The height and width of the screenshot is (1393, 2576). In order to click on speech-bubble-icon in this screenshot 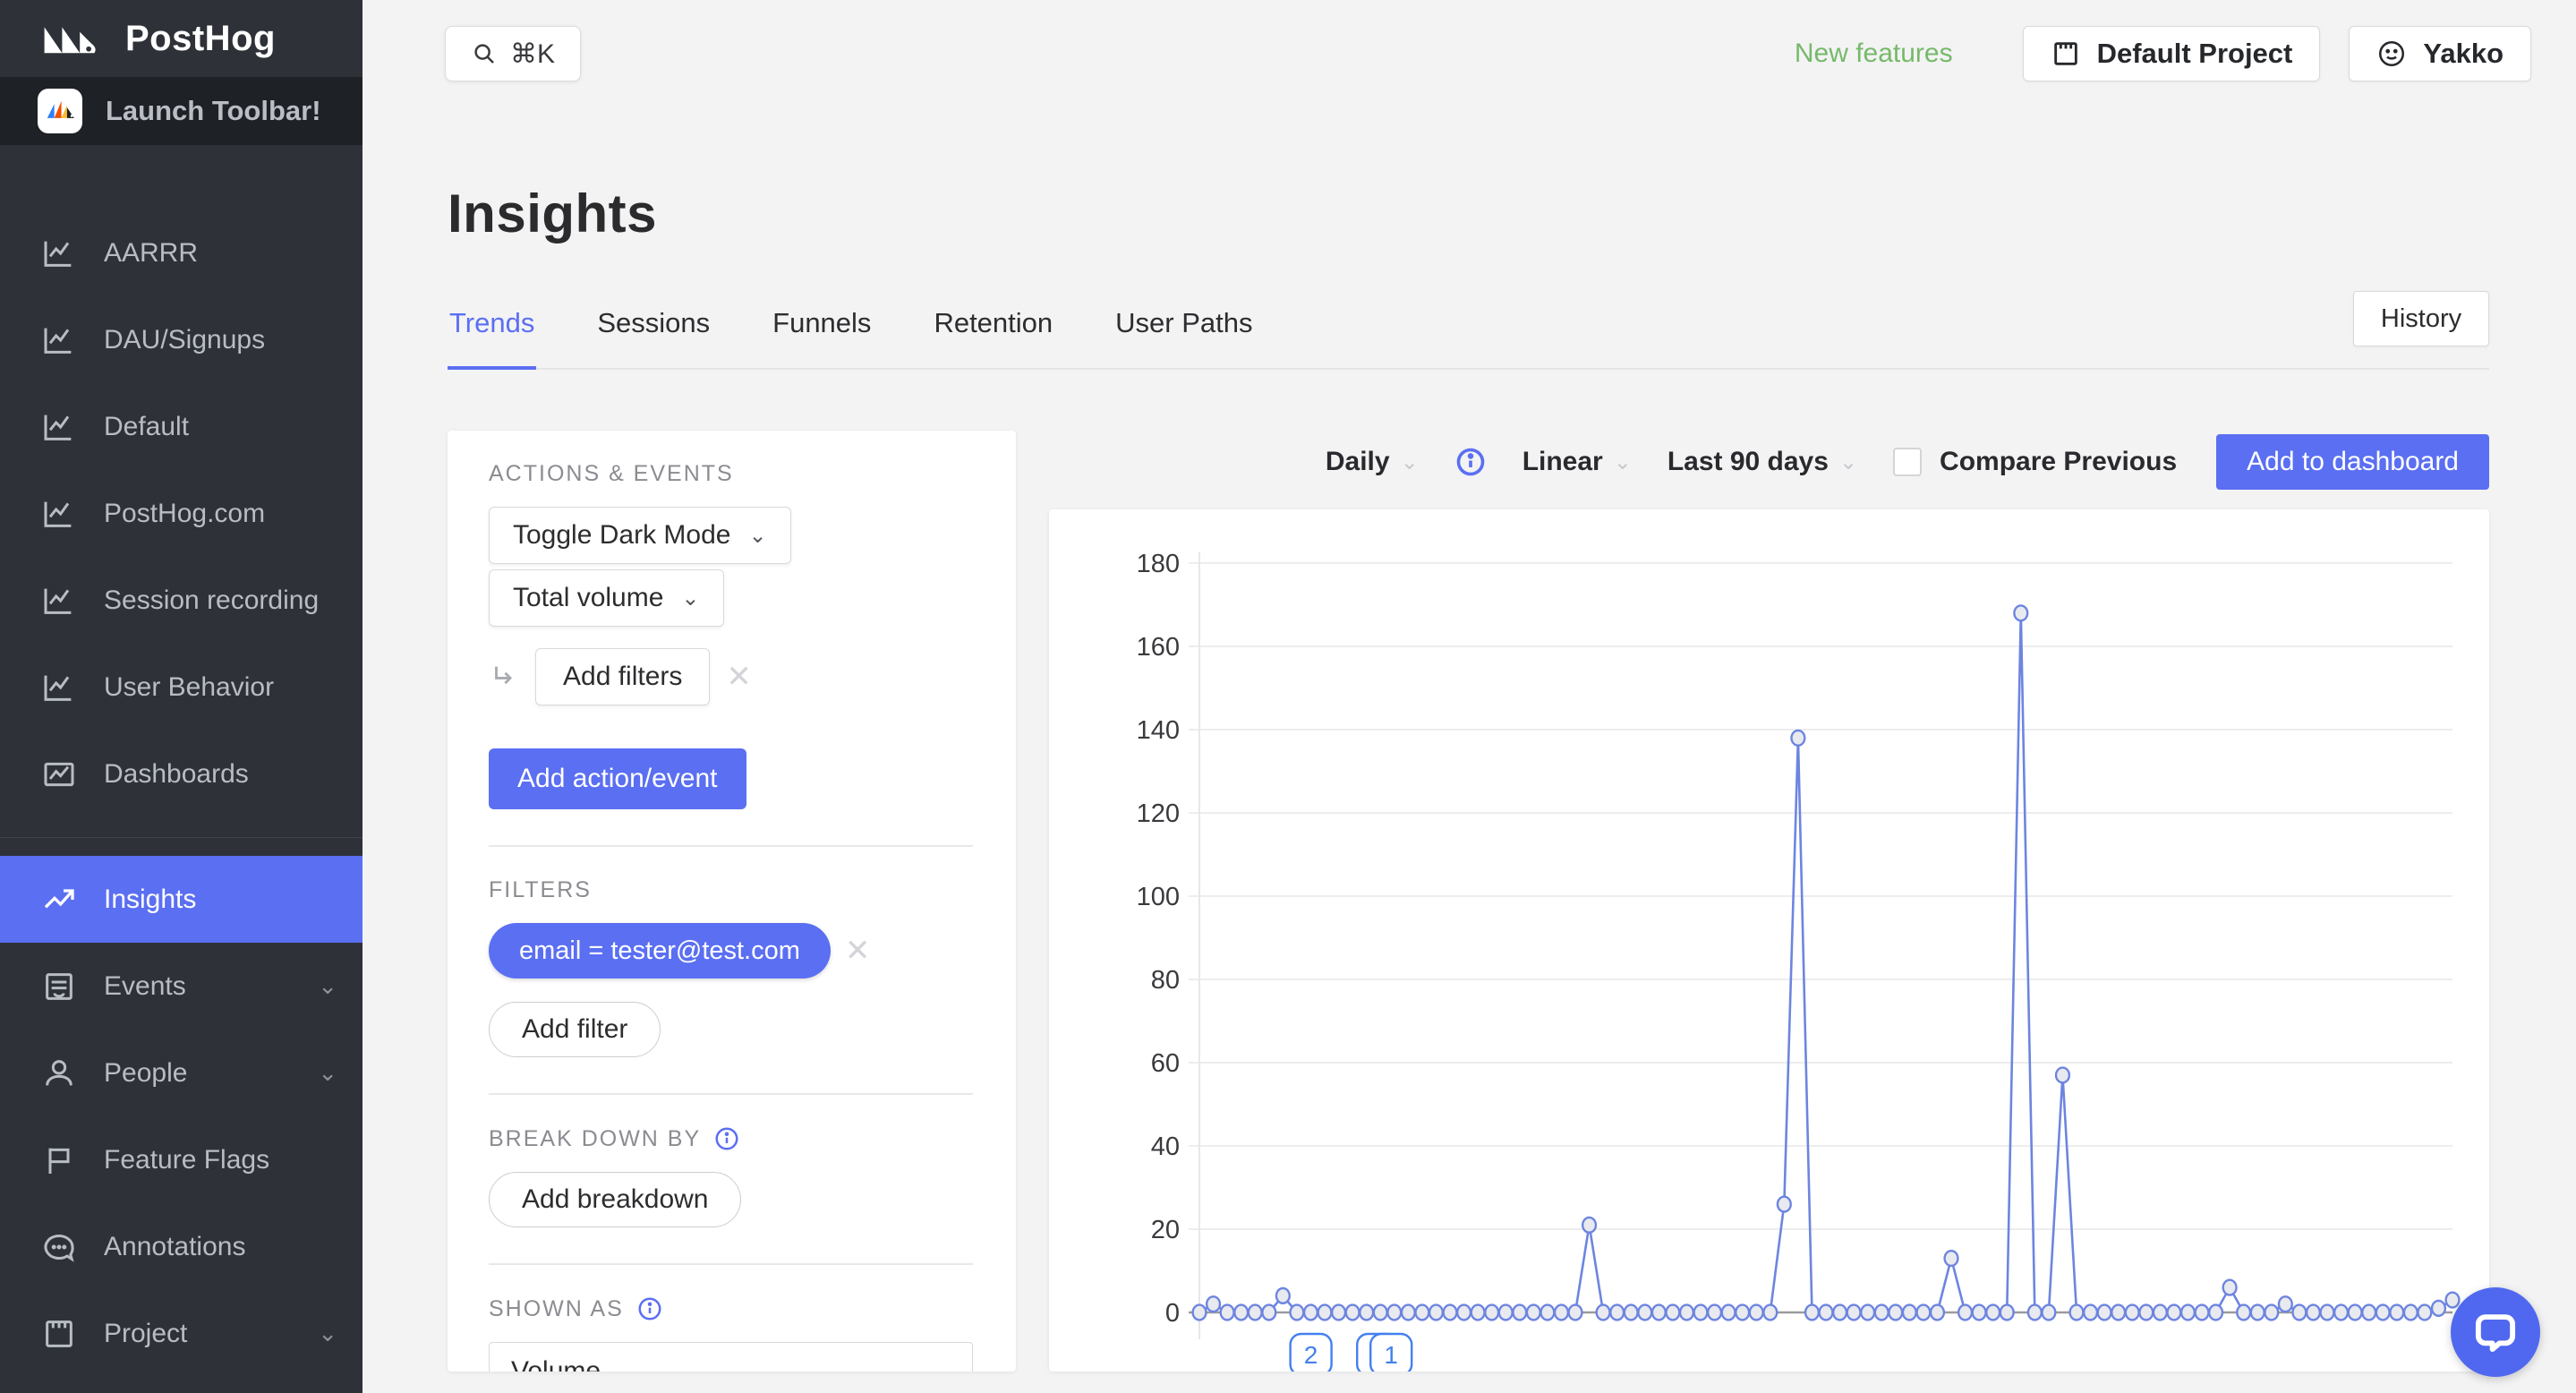, I will do `click(59, 1248)`.